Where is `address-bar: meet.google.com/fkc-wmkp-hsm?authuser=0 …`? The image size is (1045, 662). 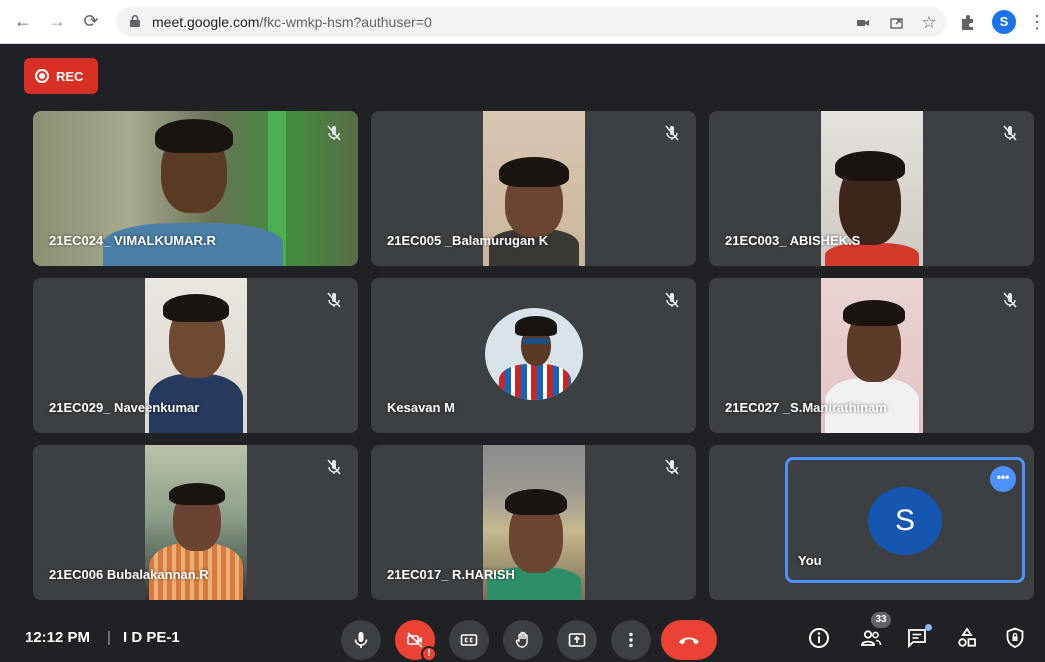
address-bar: meet.google.com/fkc-wmkp-hsm?authuser=0 … is located at coordinates (531, 22).